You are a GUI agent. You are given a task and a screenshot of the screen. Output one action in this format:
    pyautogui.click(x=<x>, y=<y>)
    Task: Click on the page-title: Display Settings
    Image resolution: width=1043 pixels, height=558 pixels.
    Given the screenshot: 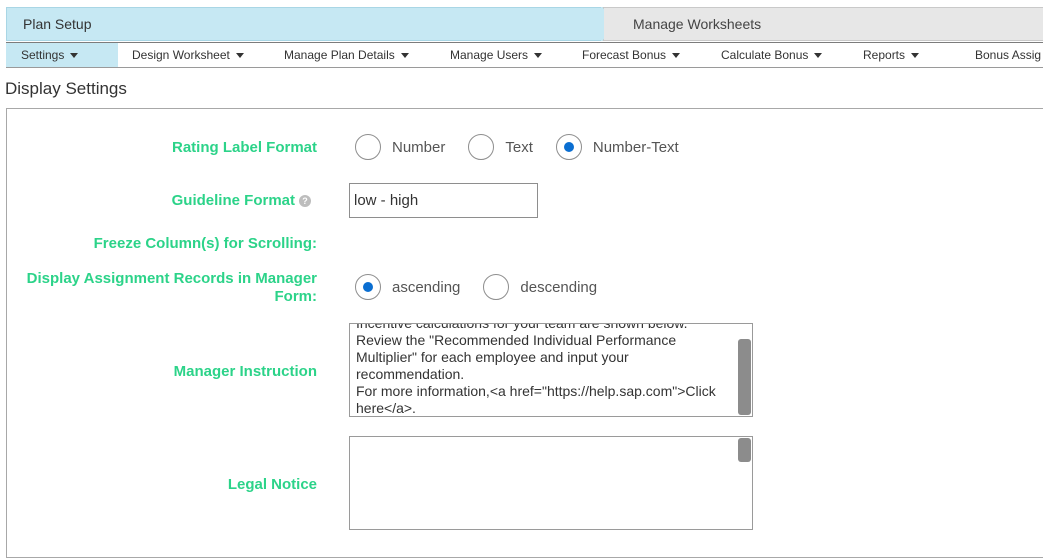 What is the action you would take?
    pyautogui.click(x=66, y=88)
    